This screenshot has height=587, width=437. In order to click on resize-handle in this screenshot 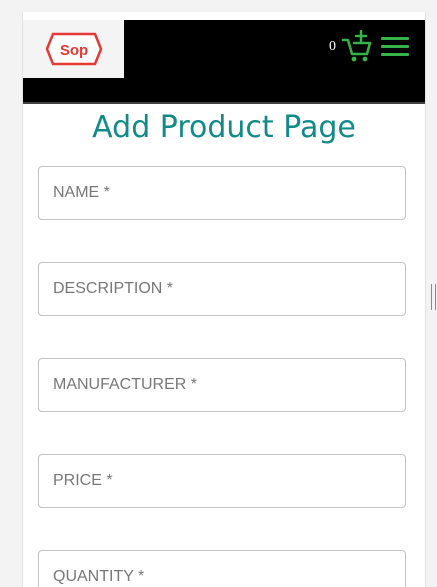, I will do `click(433, 297)`.